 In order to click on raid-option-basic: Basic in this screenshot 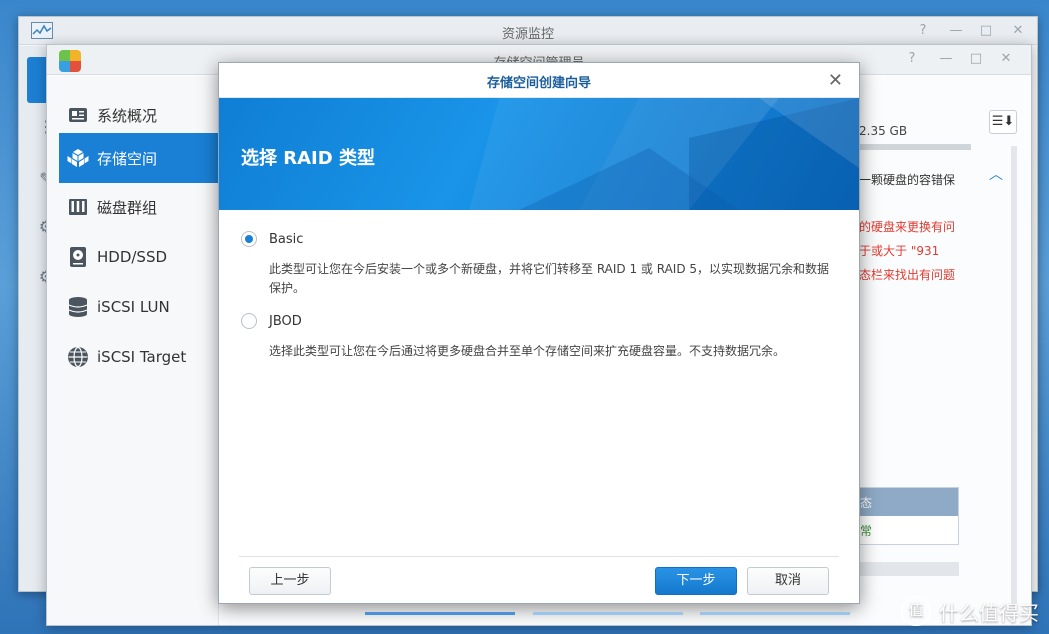, I will do `click(272, 239)`.